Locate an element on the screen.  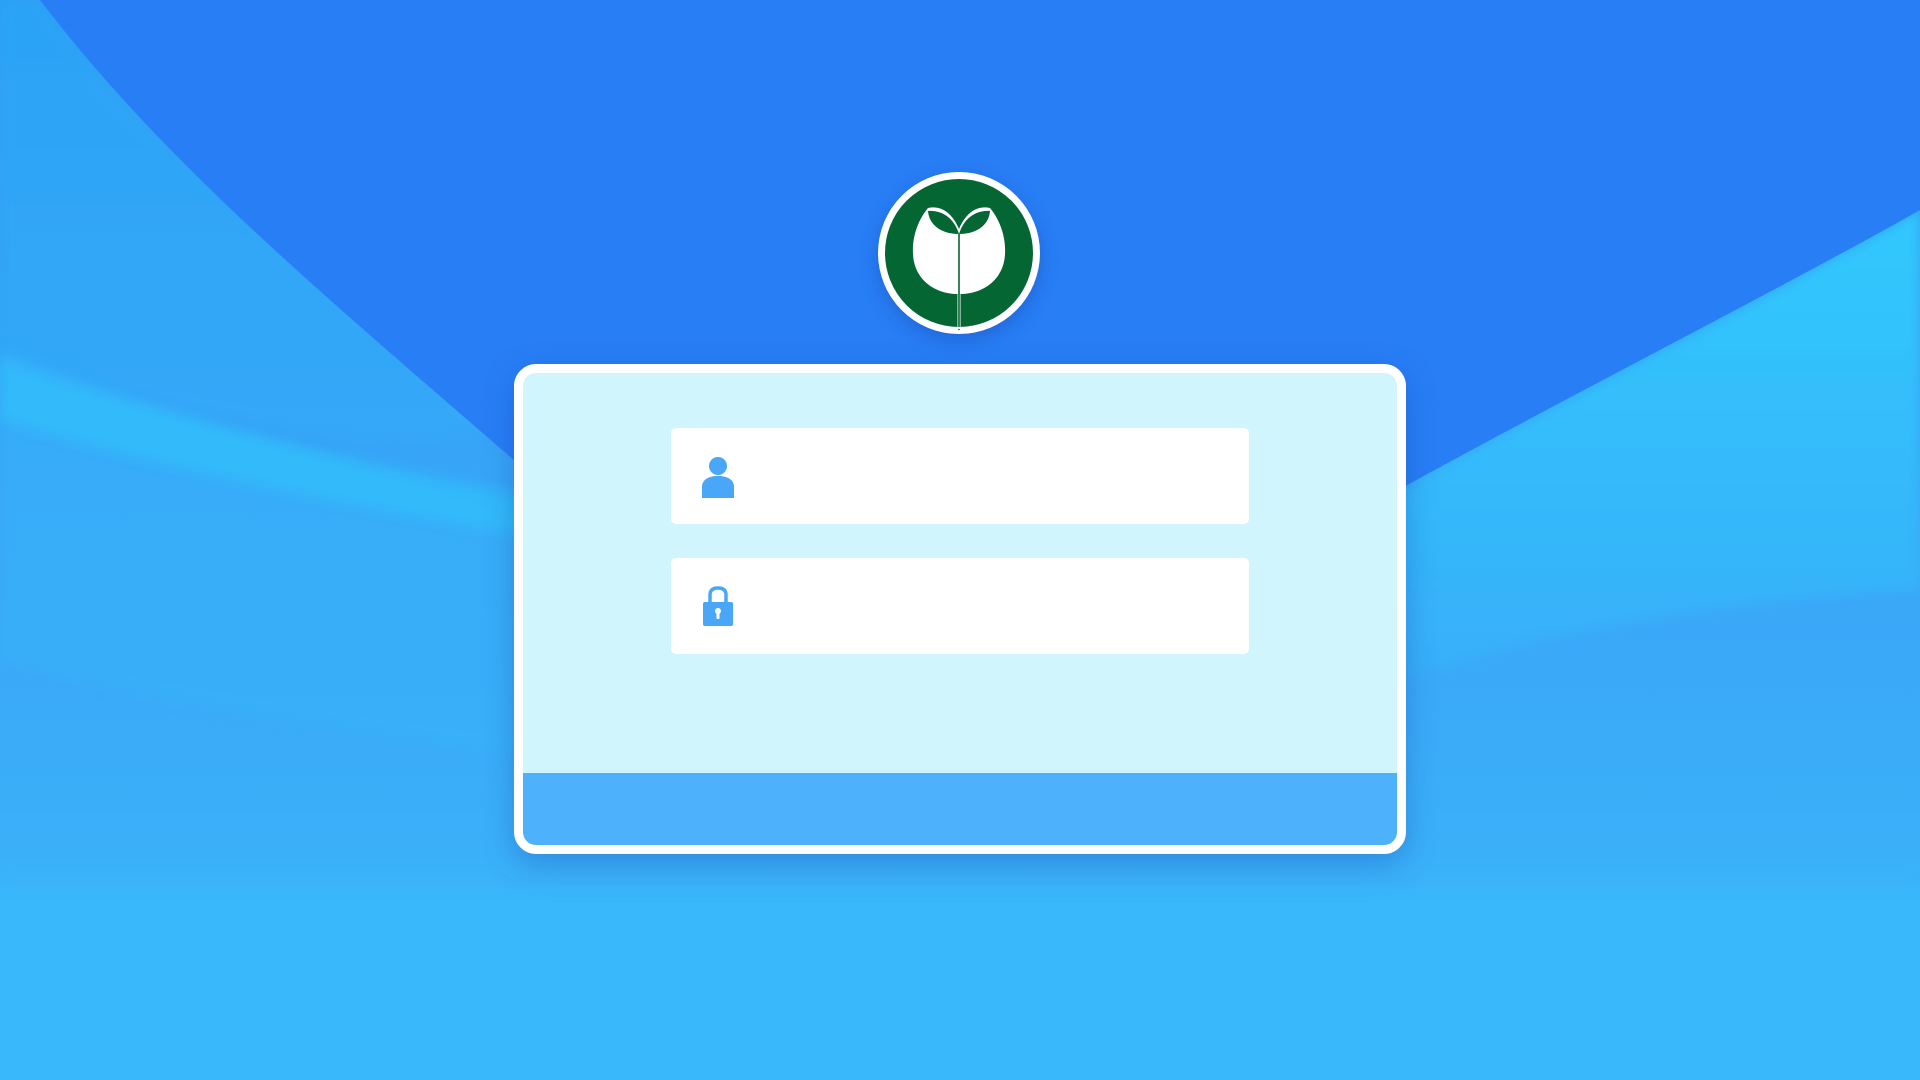
user-icon is located at coordinates (718, 477).